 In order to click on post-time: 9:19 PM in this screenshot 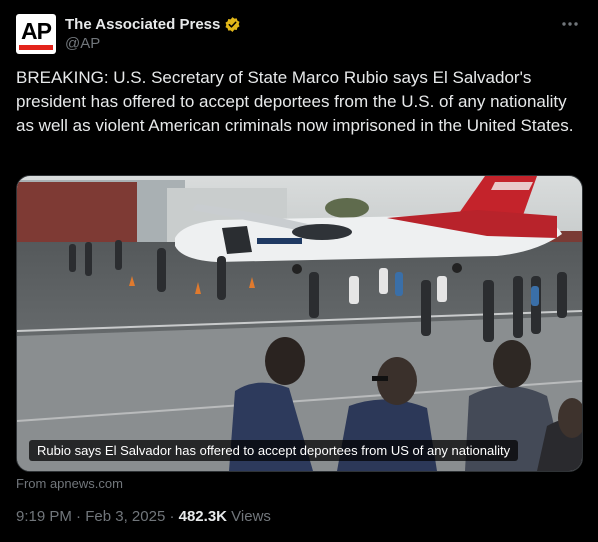, I will do `click(44, 516)`.